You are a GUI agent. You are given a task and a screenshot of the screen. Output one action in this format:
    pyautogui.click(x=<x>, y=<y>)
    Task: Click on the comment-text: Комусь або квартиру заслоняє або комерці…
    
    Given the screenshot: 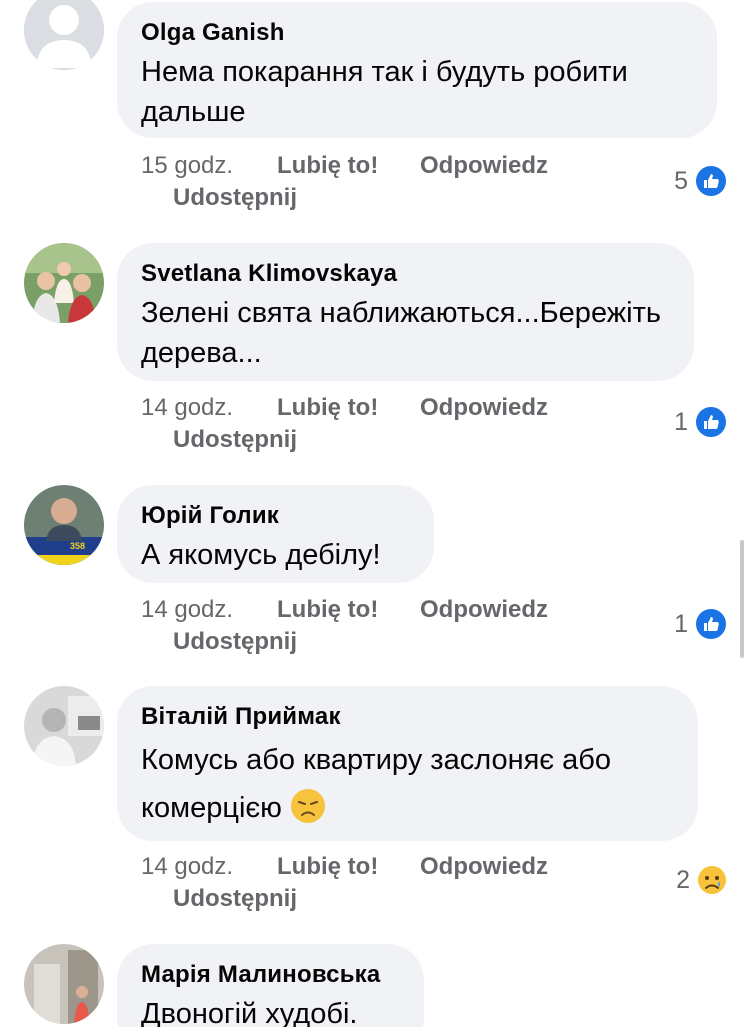 What is the action you would take?
    pyautogui.click(x=407, y=784)
    